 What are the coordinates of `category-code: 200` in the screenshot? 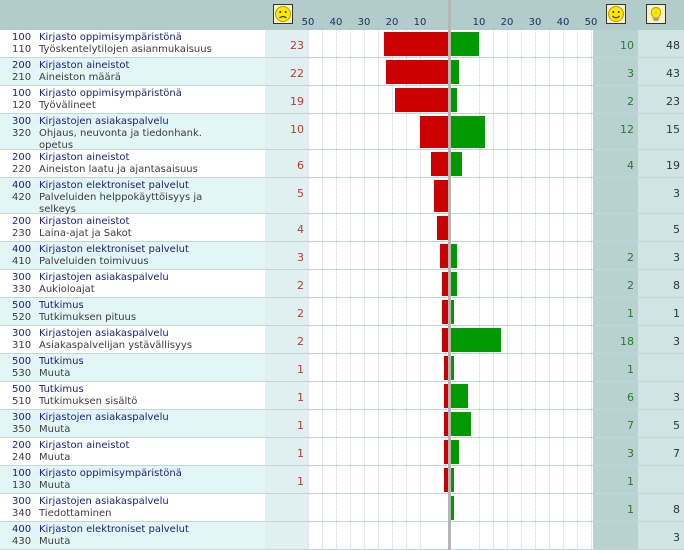 It's located at (22, 221).